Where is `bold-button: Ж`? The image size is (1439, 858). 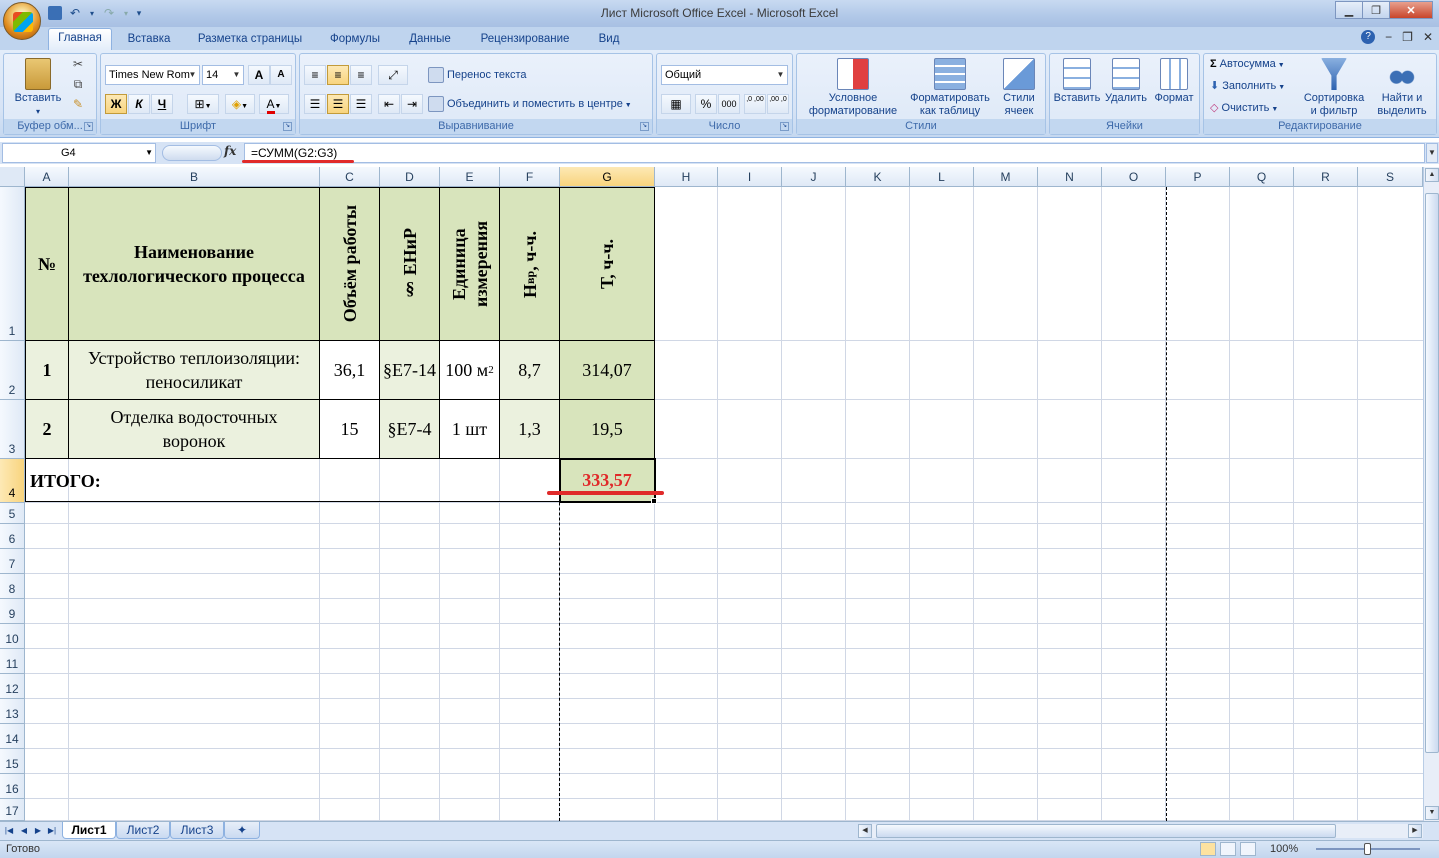
bold-button: Ж is located at coordinates (116, 104).